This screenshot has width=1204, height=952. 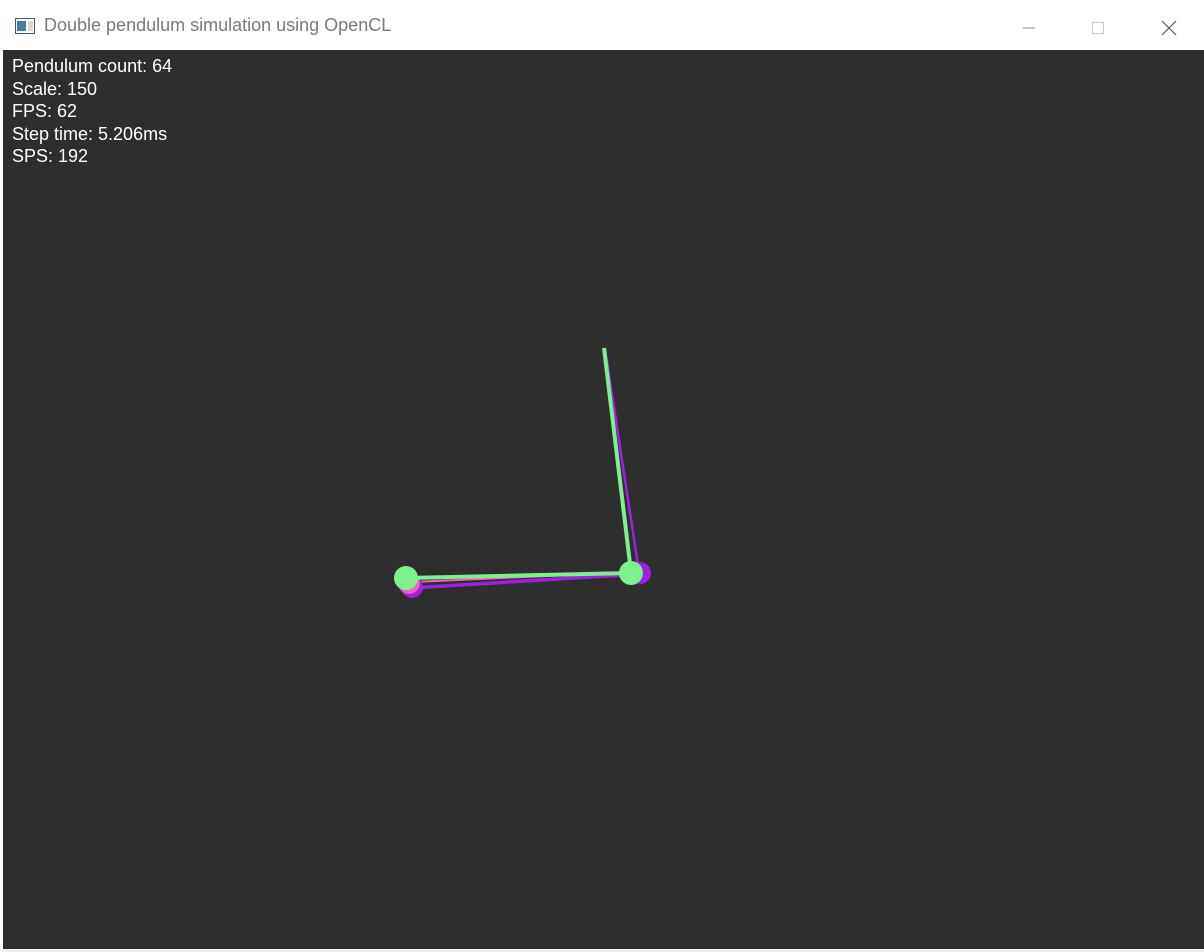 What do you see at coordinates (218, 25) in the screenshot?
I see `window-title: Double pendulum simulation using OpenCL` at bounding box center [218, 25].